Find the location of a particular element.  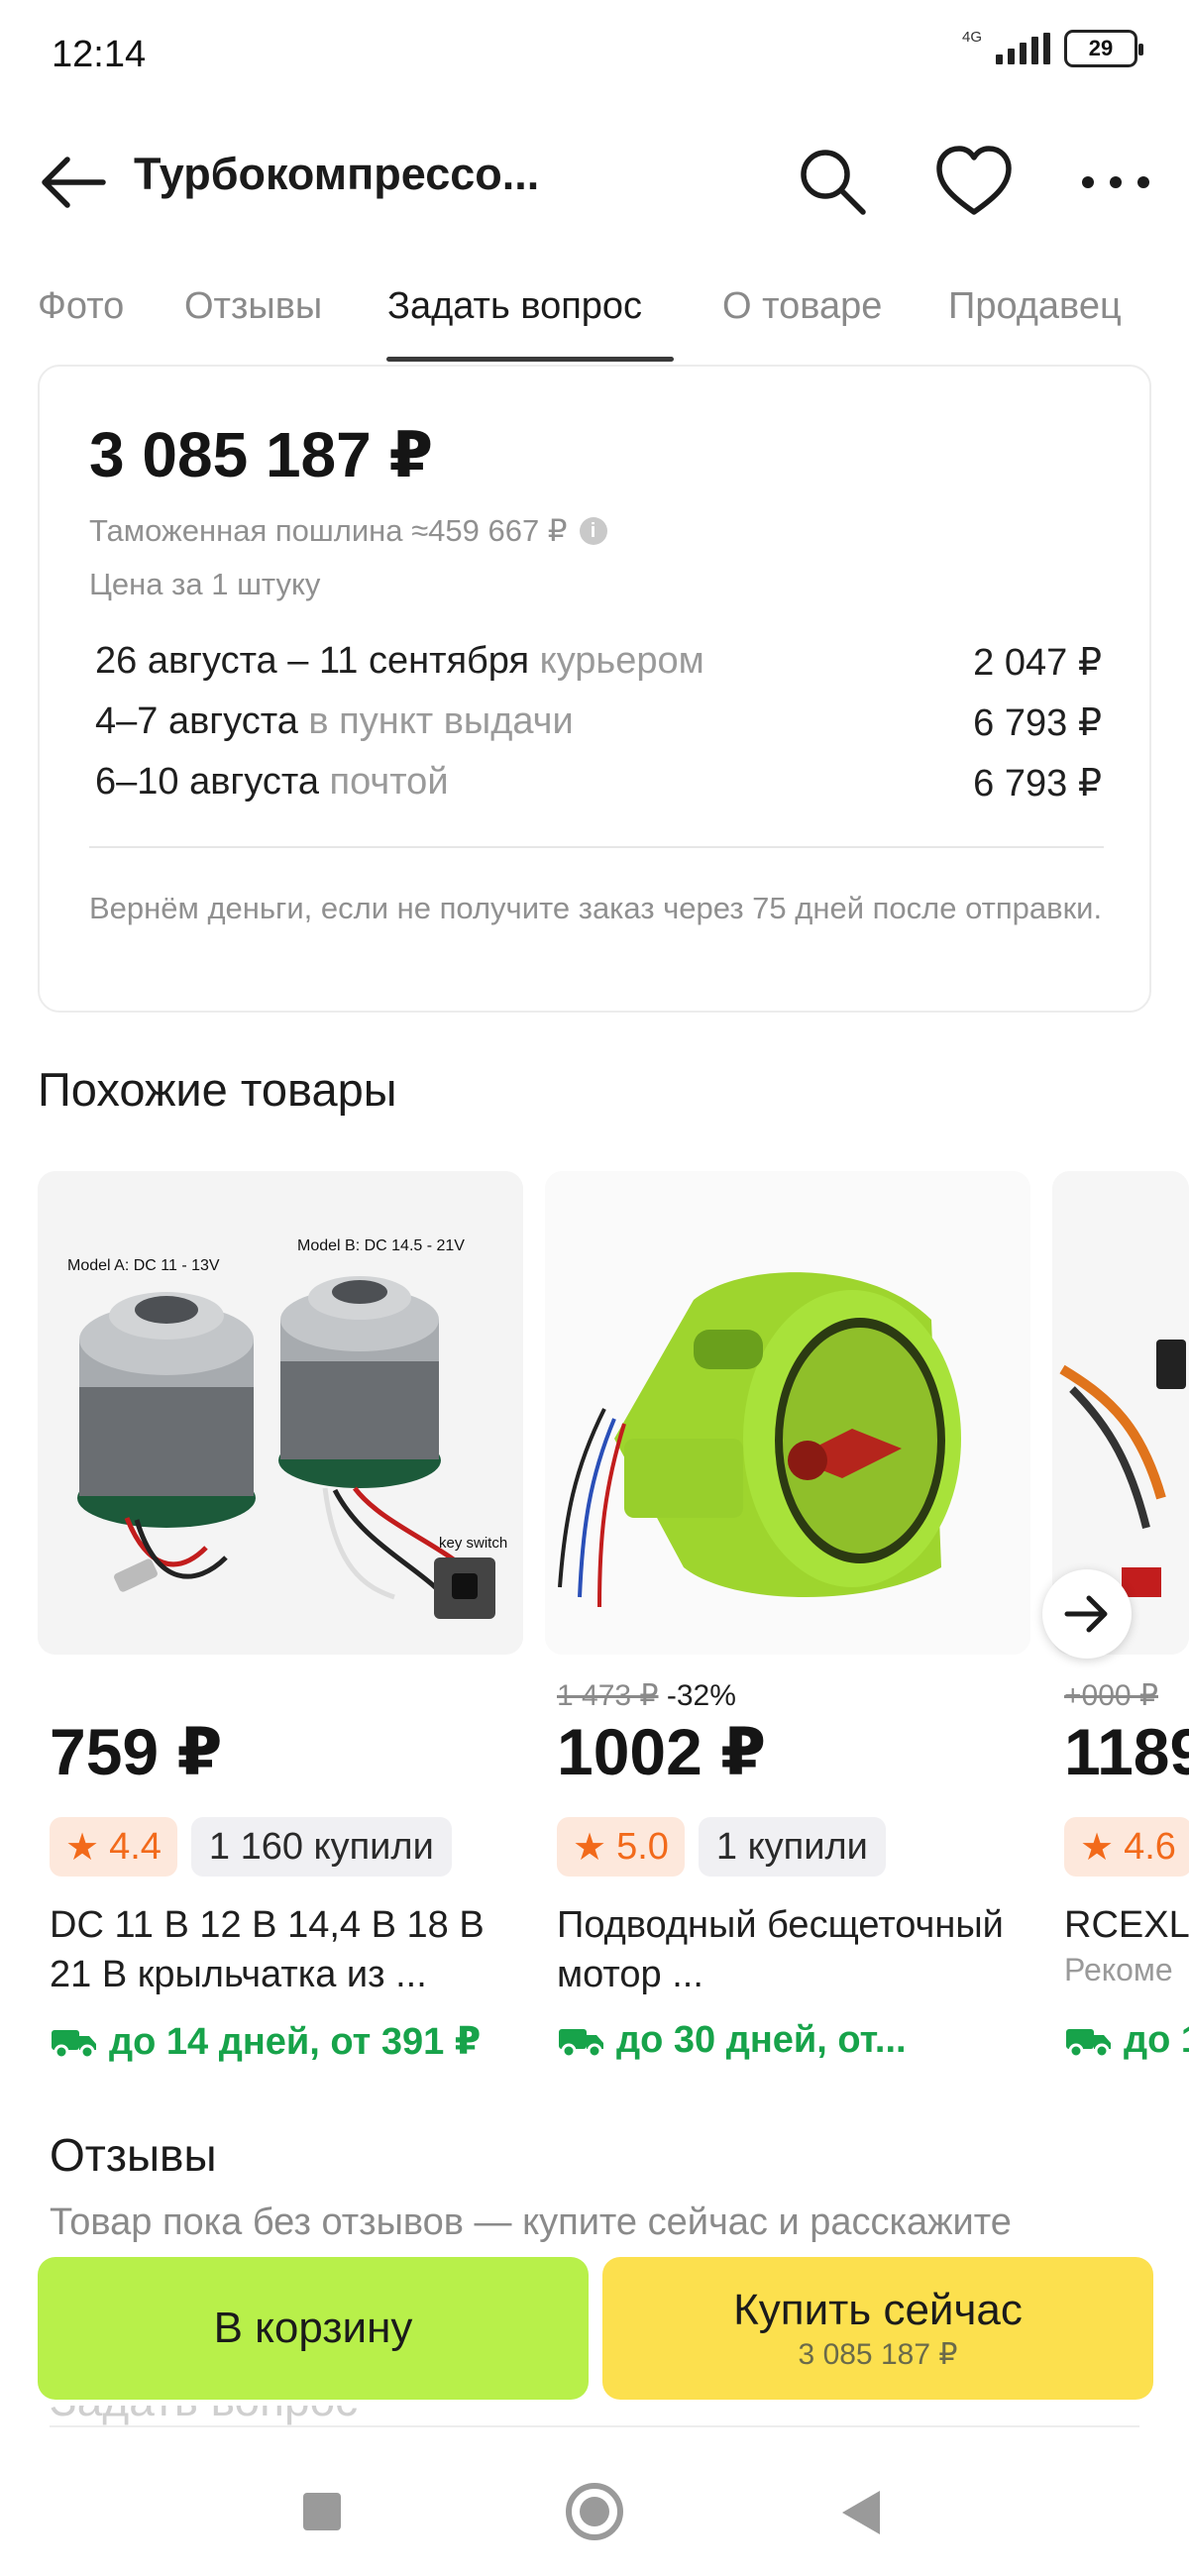

customs-duty-text: Таможенная пошлина ≈459 667 ₽ is located at coordinates (329, 531).